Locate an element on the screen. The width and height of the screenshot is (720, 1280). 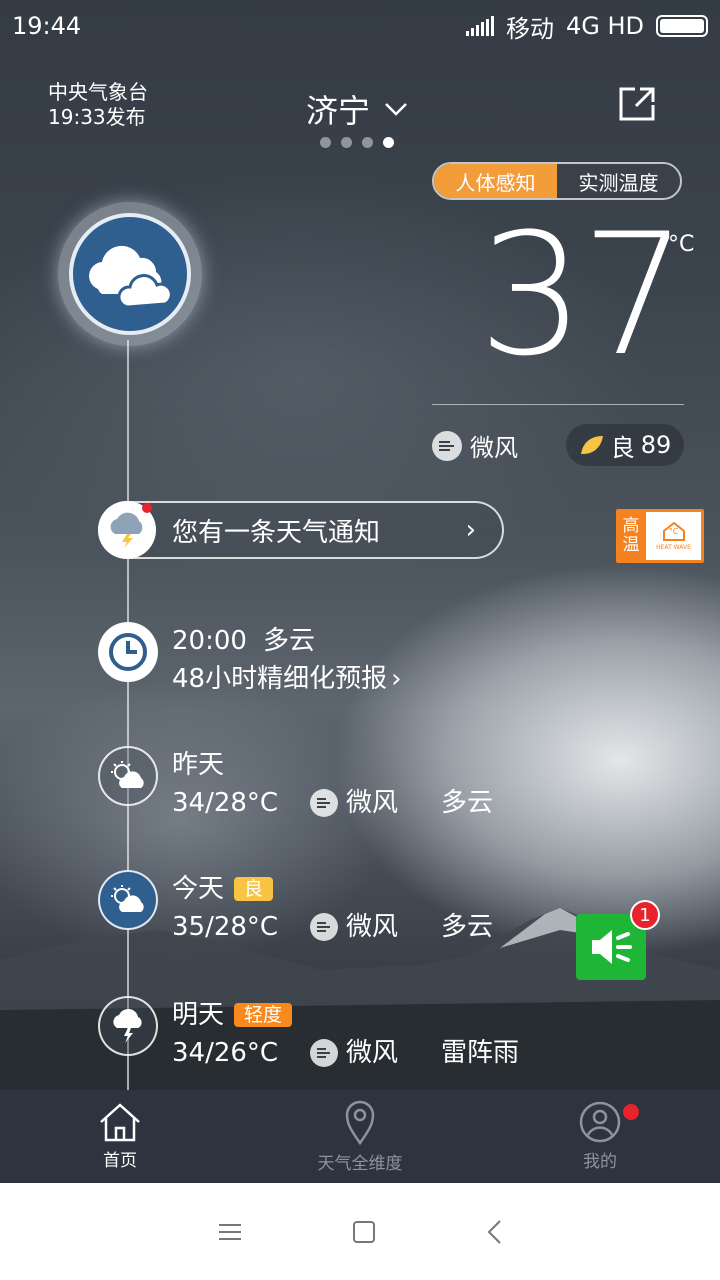
hourly-forecast-link: 48小时精细化预报 is located at coordinates (279, 679).